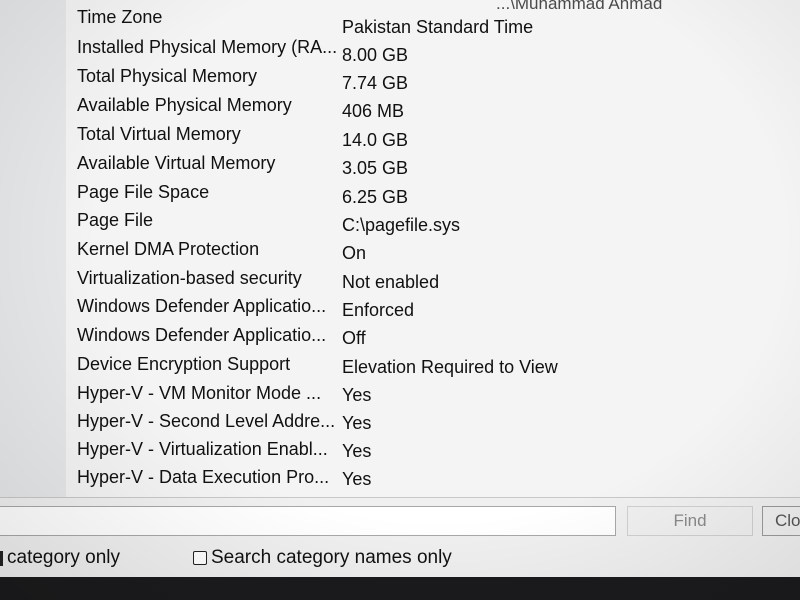  I want to click on table-row: Total Physical Memory 7.74 GB, so click(433, 80).